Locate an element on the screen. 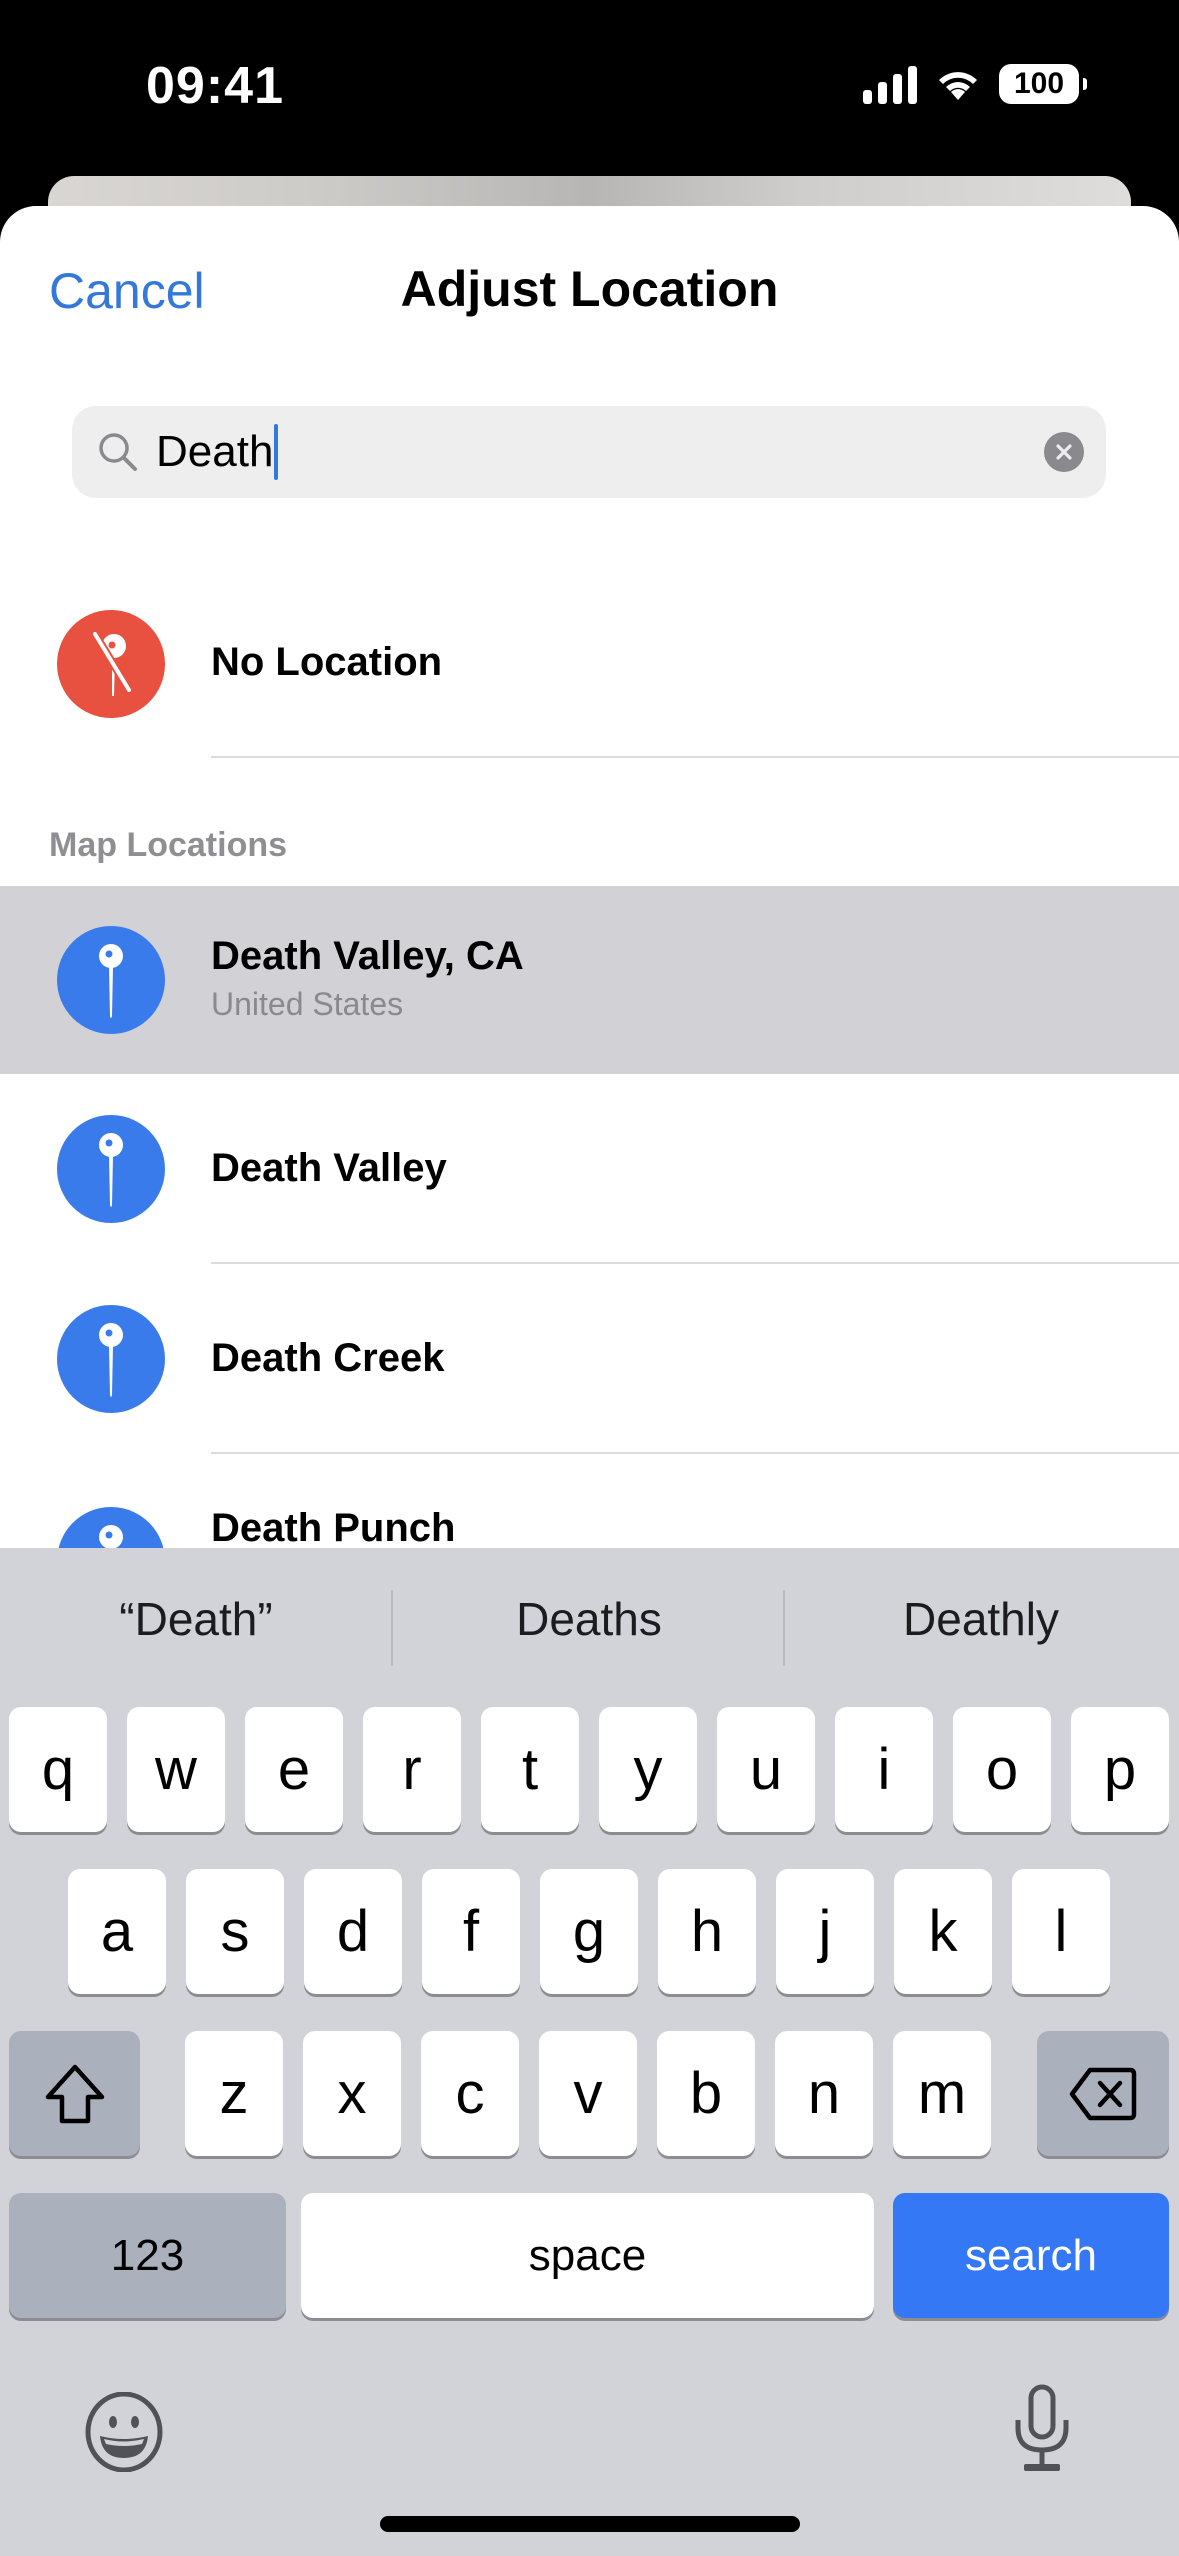 Image resolution: width=1179 pixels, height=2556 pixels. key-t: t is located at coordinates (530, 1769).